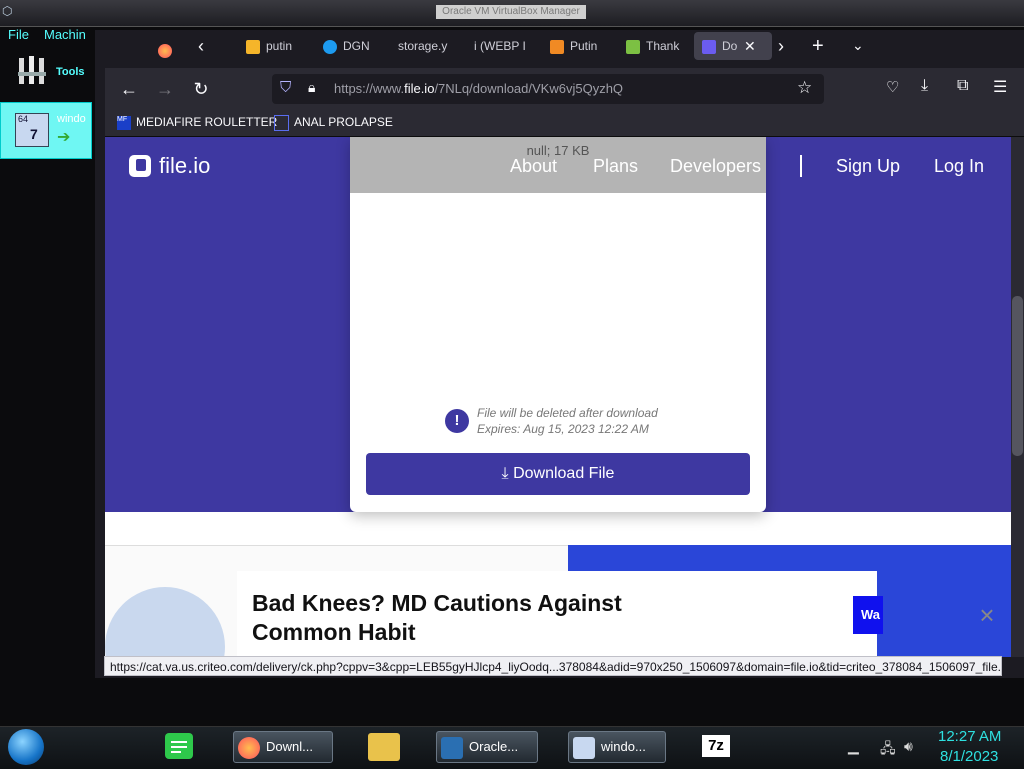  Describe the element at coordinates (330, 46) in the screenshot. I see `twitter-icon` at that location.